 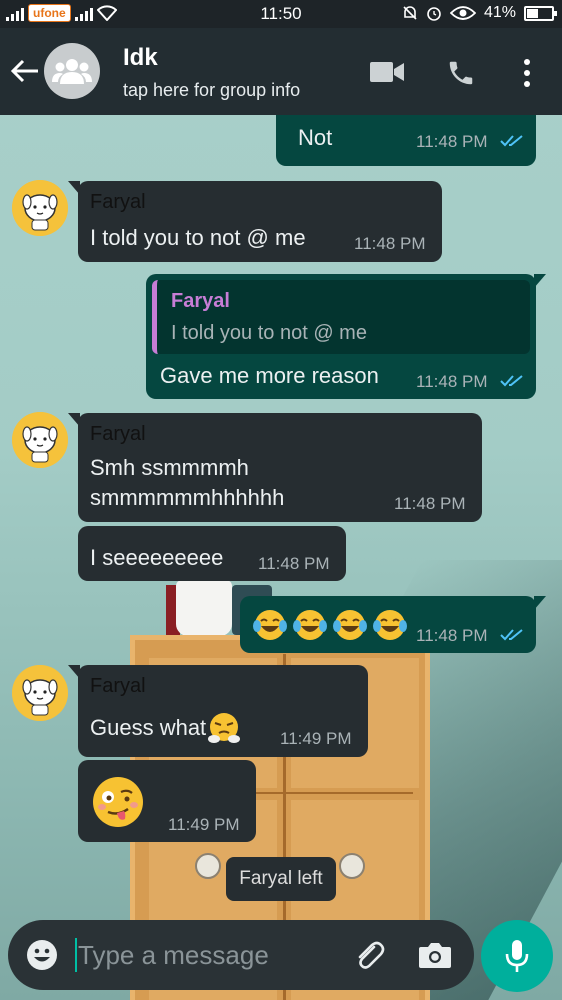 I want to click on chat-subtitle: tap here for group info, so click(x=211, y=90).